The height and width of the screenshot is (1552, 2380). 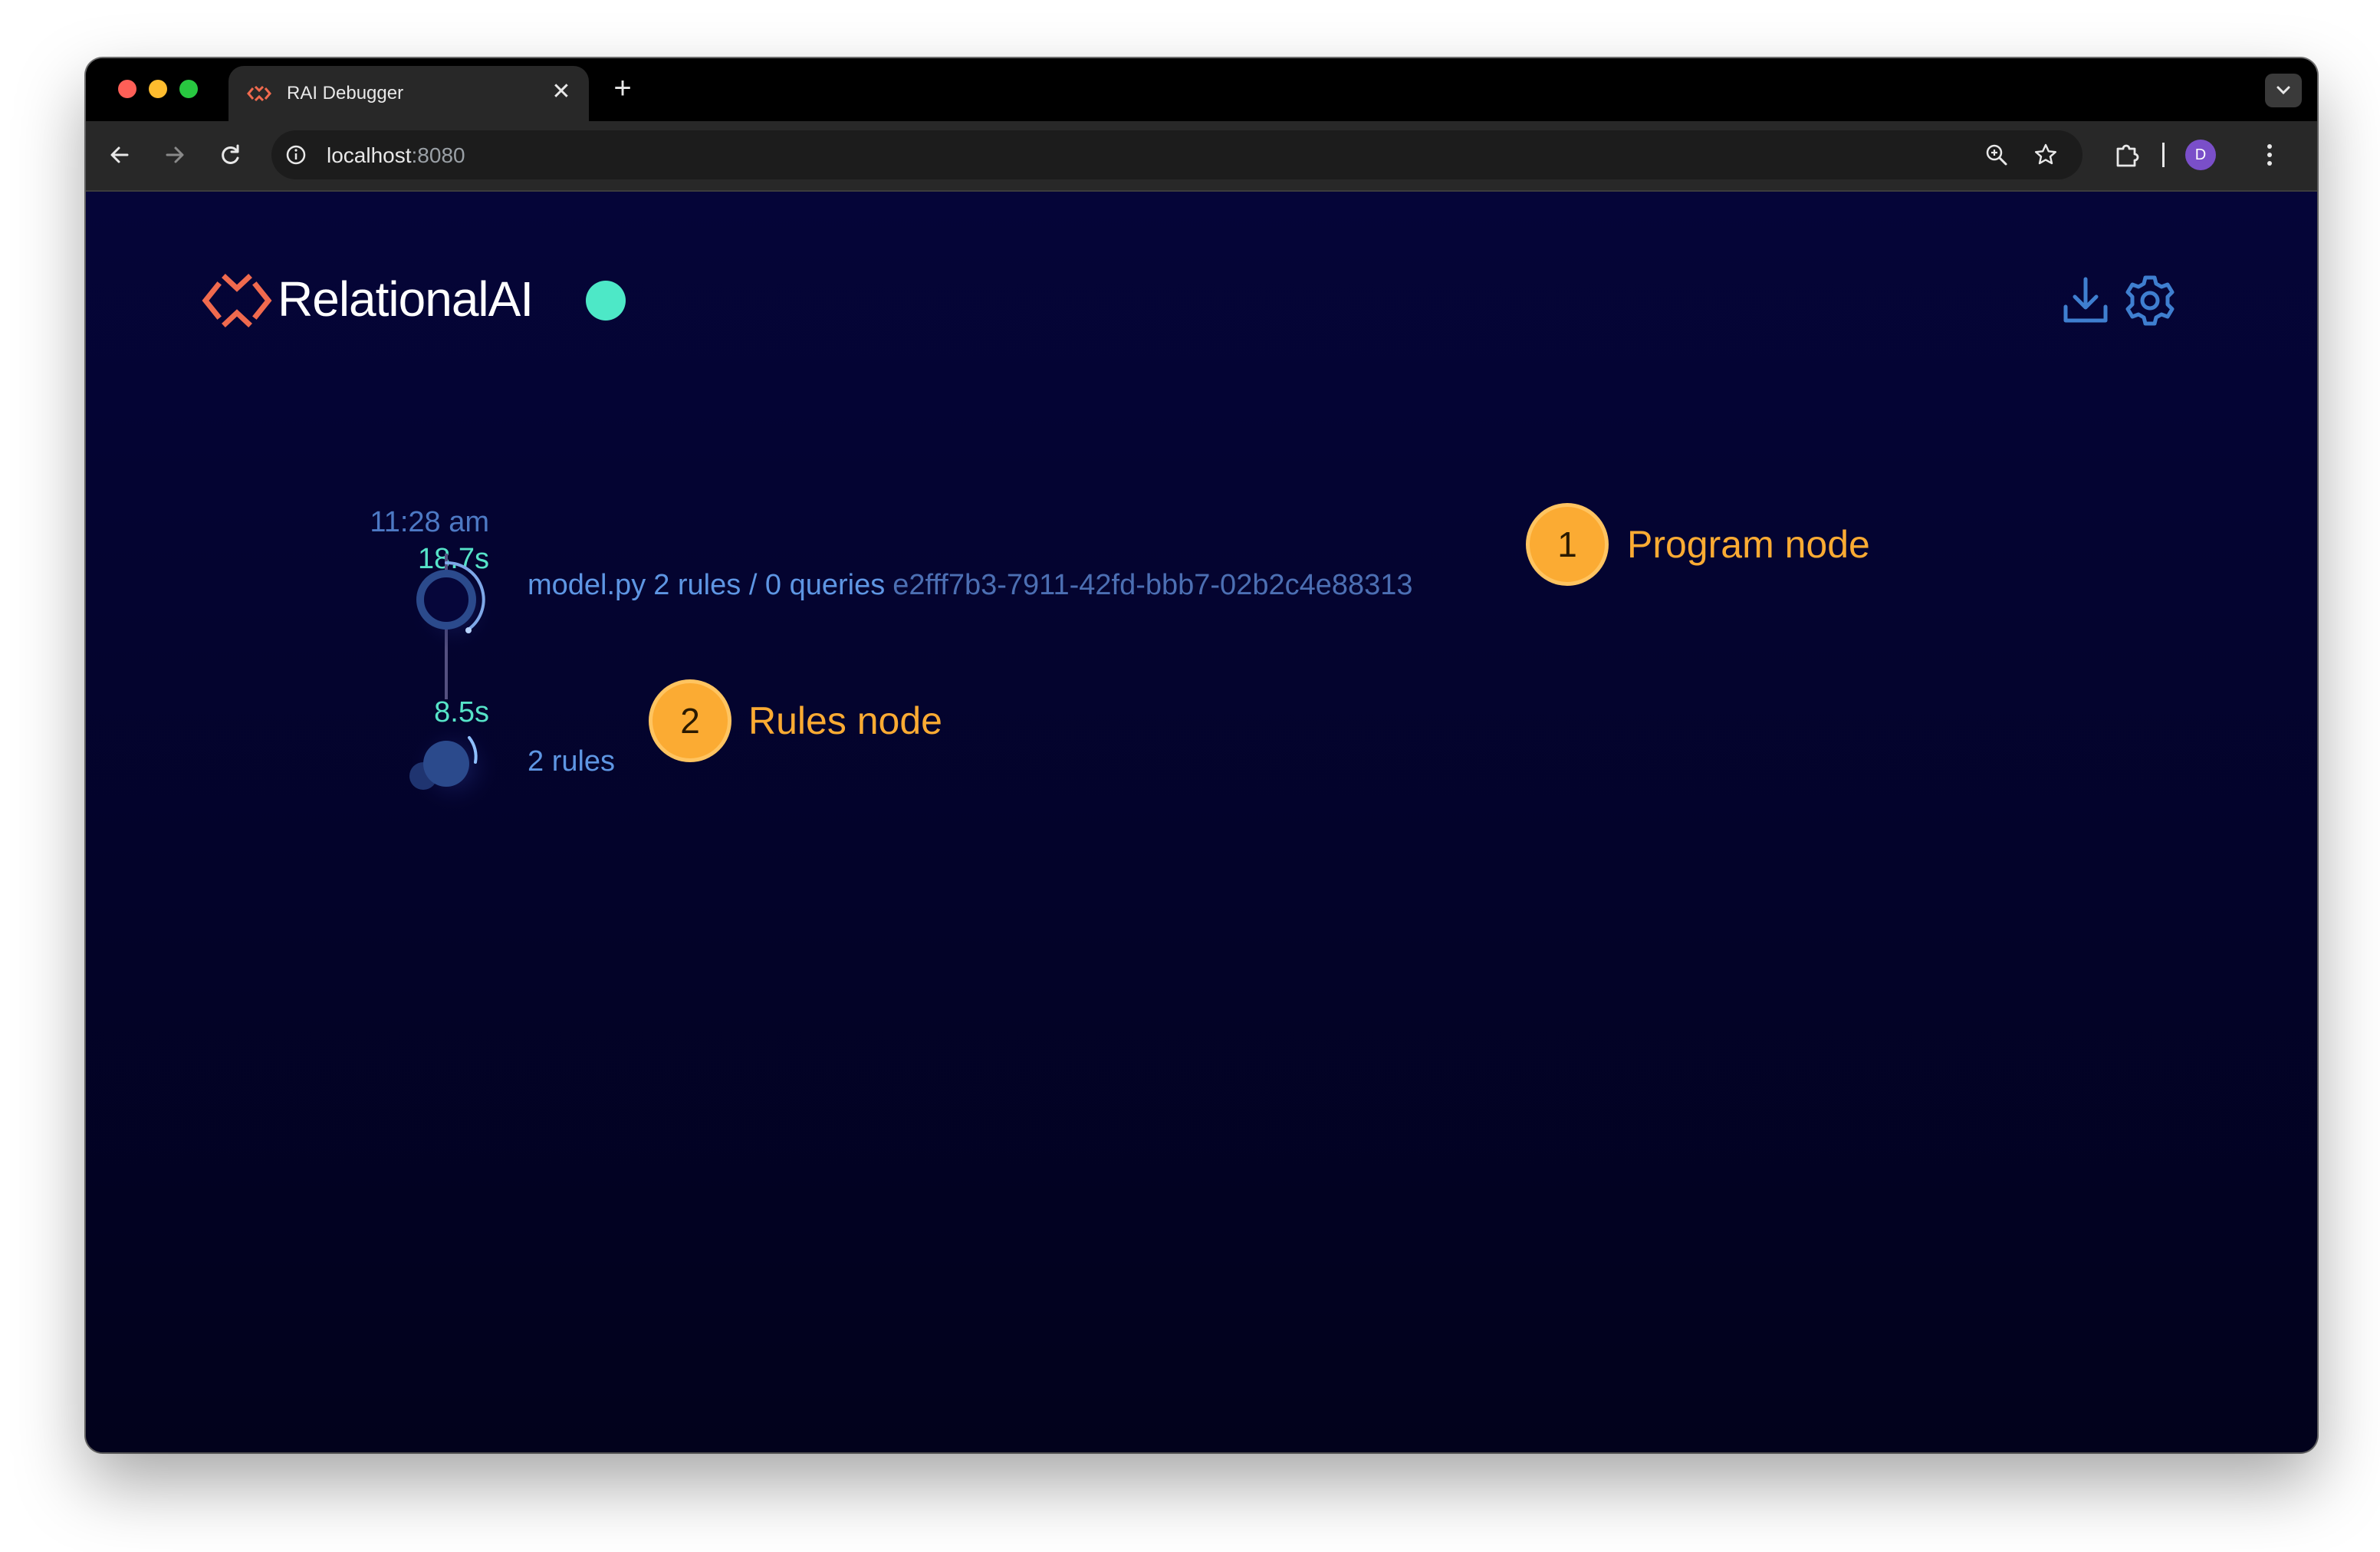 I want to click on browser-toolbar: localhost:8080 D, so click(x=1202, y=156).